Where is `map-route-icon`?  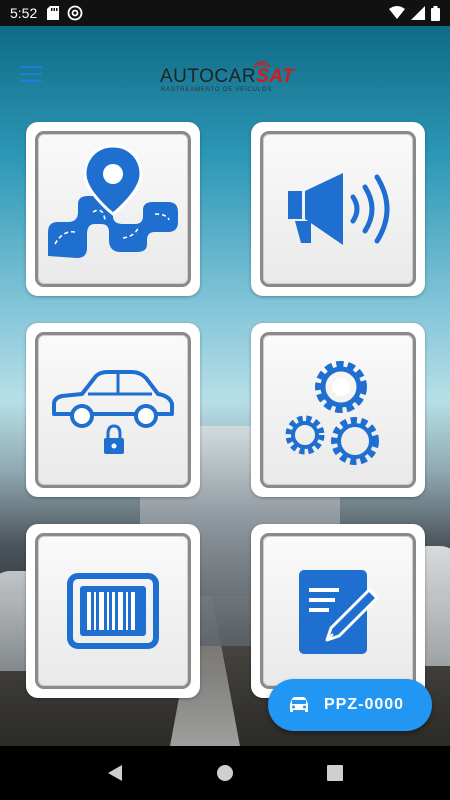
map-route-icon is located at coordinates (113, 209).